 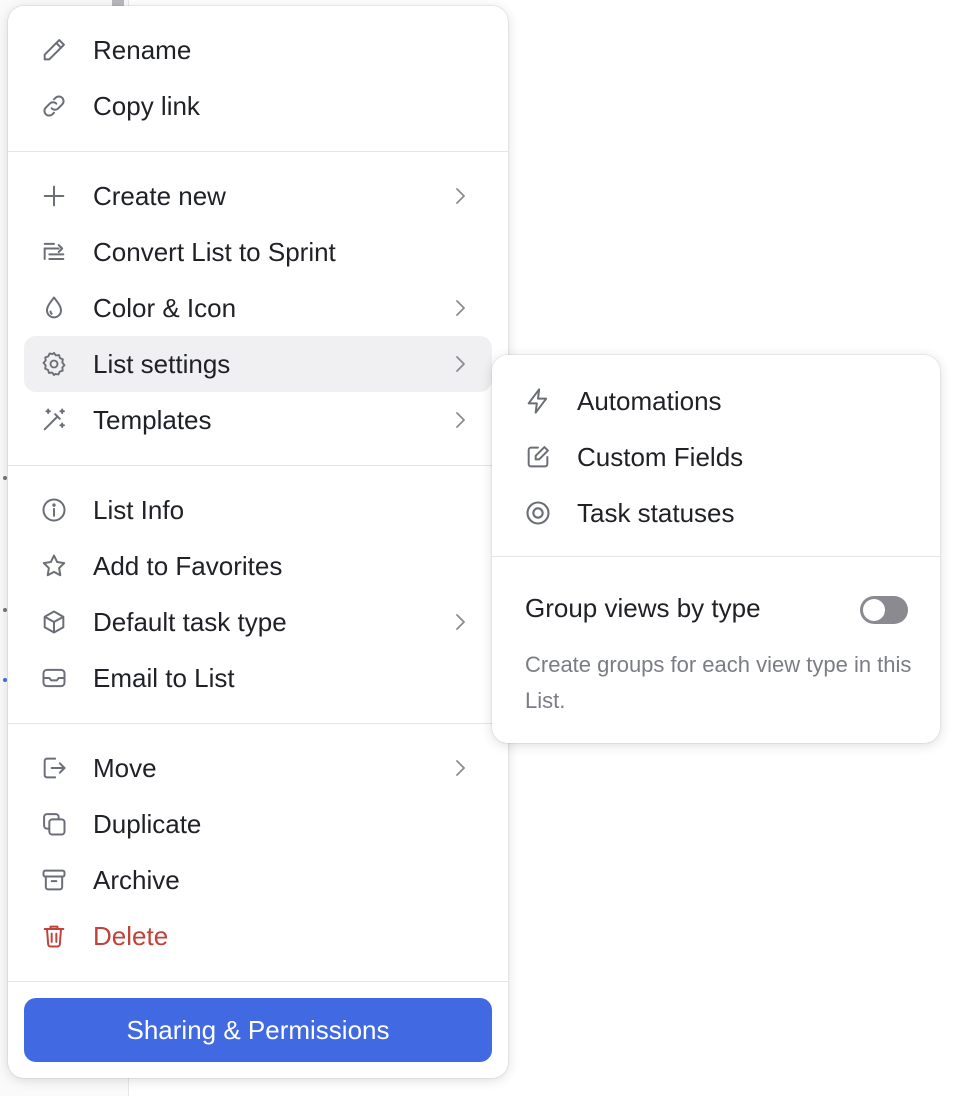 What do you see at coordinates (125, 768) in the screenshot?
I see `menu-item-label: Move` at bounding box center [125, 768].